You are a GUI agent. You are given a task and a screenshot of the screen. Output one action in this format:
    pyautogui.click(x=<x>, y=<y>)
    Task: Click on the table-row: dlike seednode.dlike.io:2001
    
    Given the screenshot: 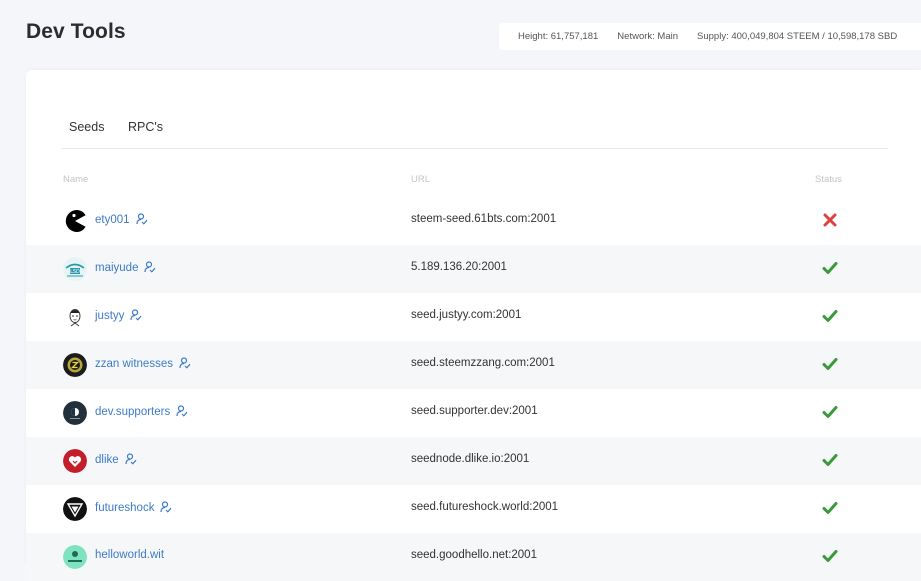 What is the action you would take?
    pyautogui.click(x=473, y=461)
    